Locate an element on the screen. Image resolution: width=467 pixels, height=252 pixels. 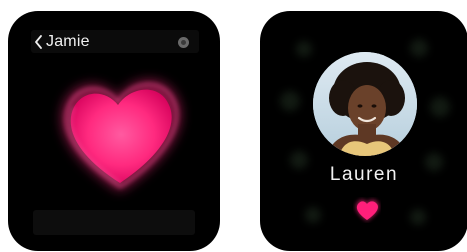
back-button: Jamie is located at coordinates (61, 42).